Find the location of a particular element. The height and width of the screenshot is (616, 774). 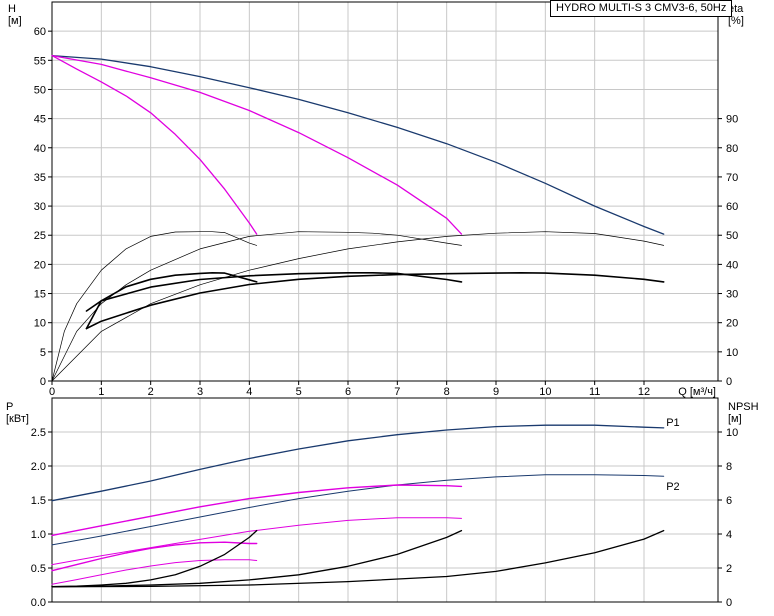

y2-tick-label: 30 is located at coordinates (732, 295).